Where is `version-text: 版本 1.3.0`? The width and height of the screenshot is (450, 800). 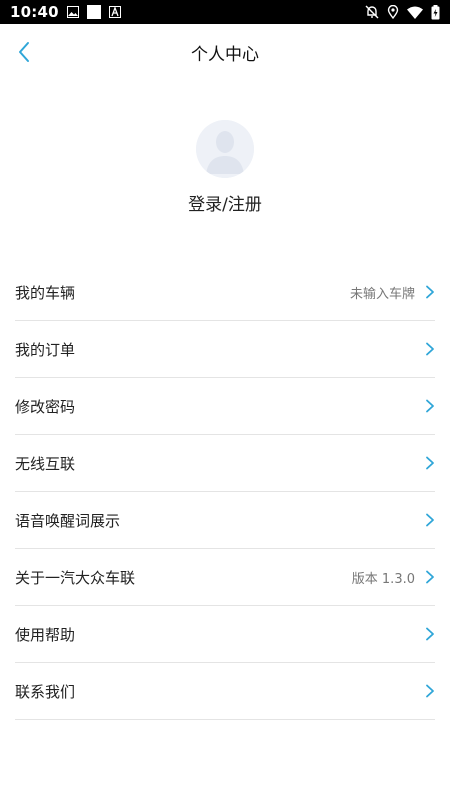
version-text: 版本 1.3.0 is located at coordinates (383, 579).